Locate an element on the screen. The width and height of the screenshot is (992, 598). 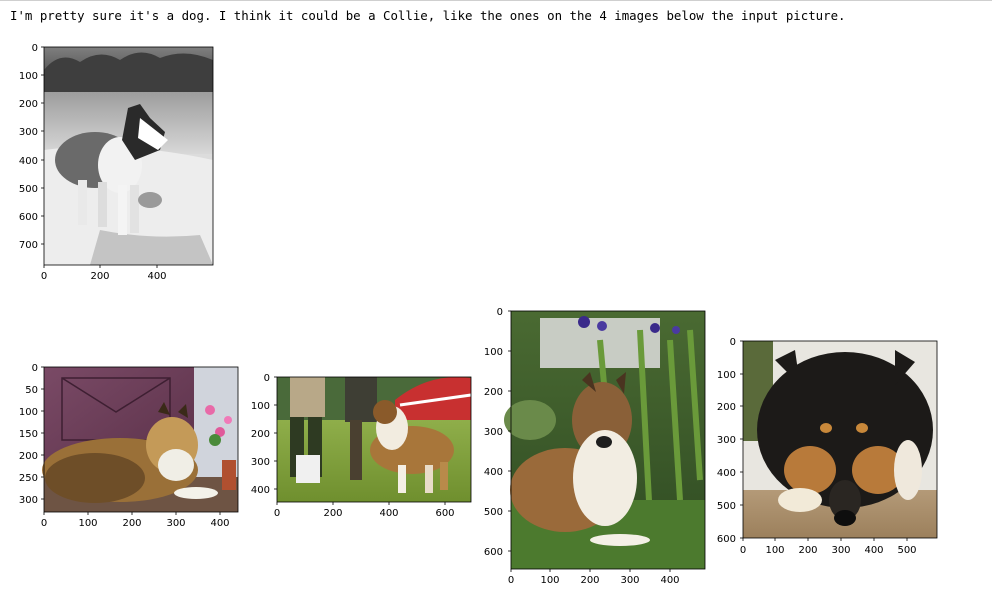
collie-3-x-axis: 0 100 200 300 400 is located at coordinates (594, 577).